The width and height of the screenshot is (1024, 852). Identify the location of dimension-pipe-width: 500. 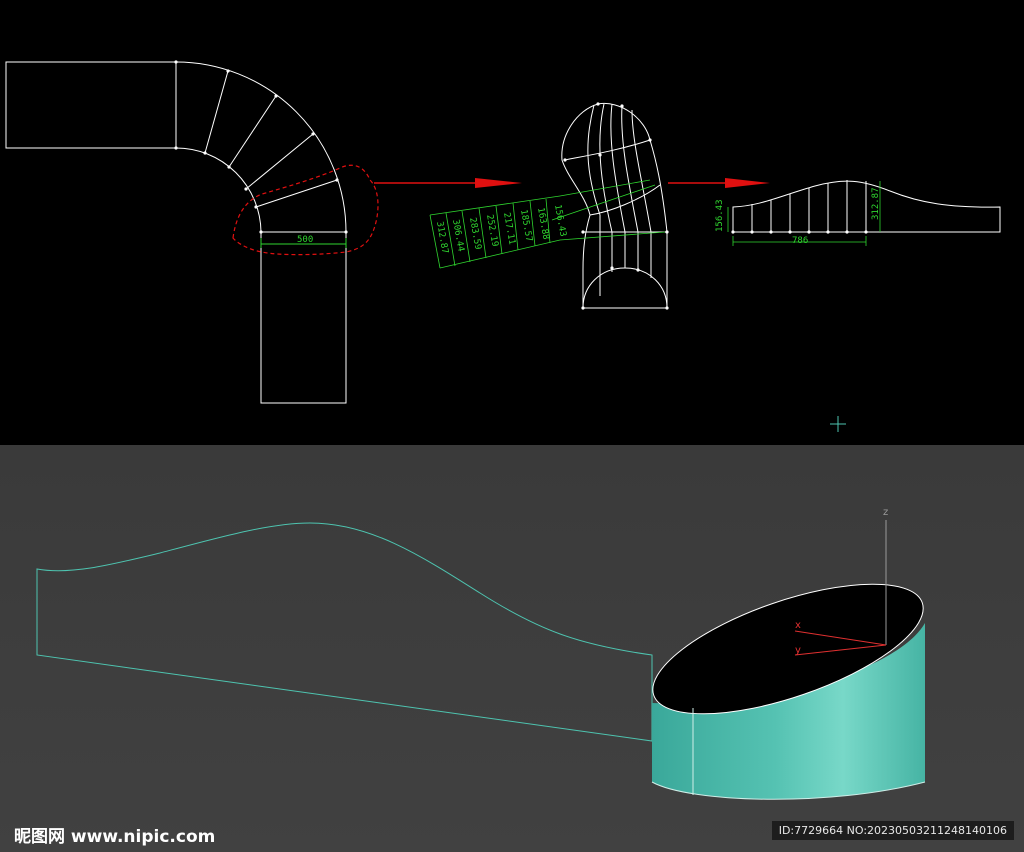
(303, 241).